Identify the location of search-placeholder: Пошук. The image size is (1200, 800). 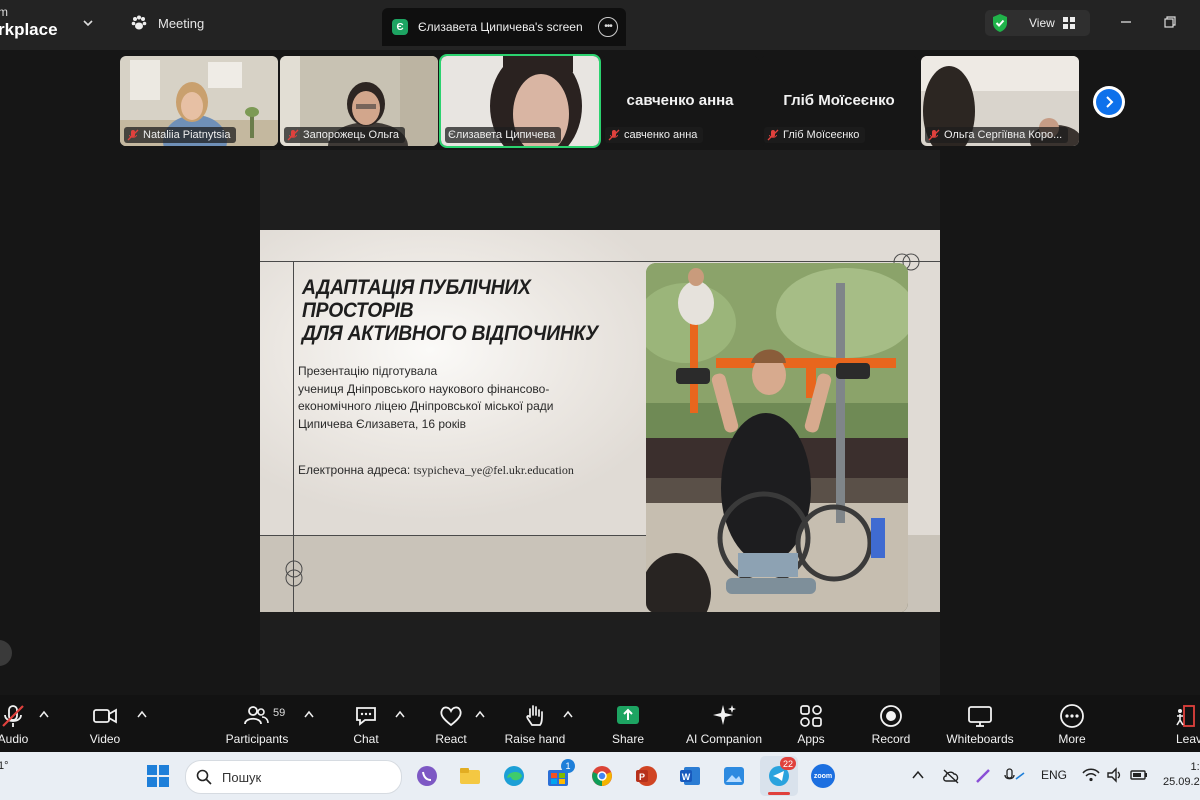
(242, 777).